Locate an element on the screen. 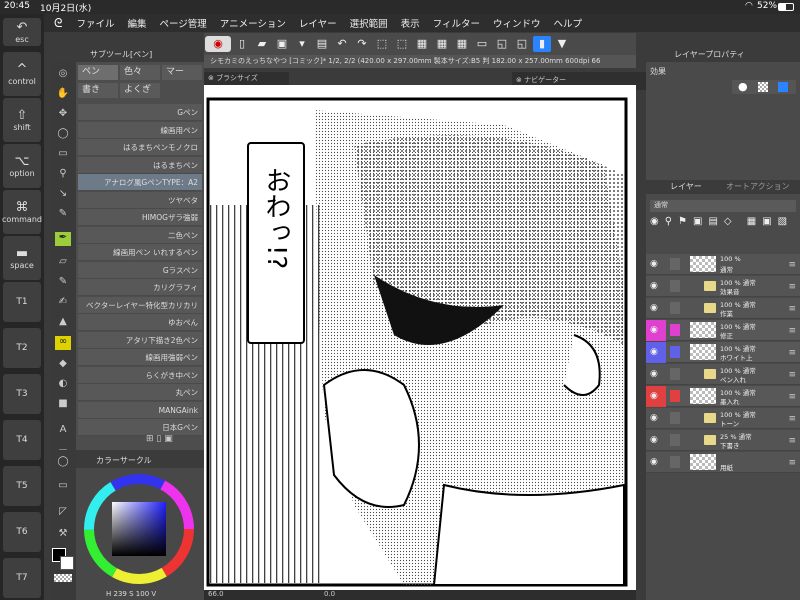  brush-item: 丸ペン is located at coordinates (140, 392).